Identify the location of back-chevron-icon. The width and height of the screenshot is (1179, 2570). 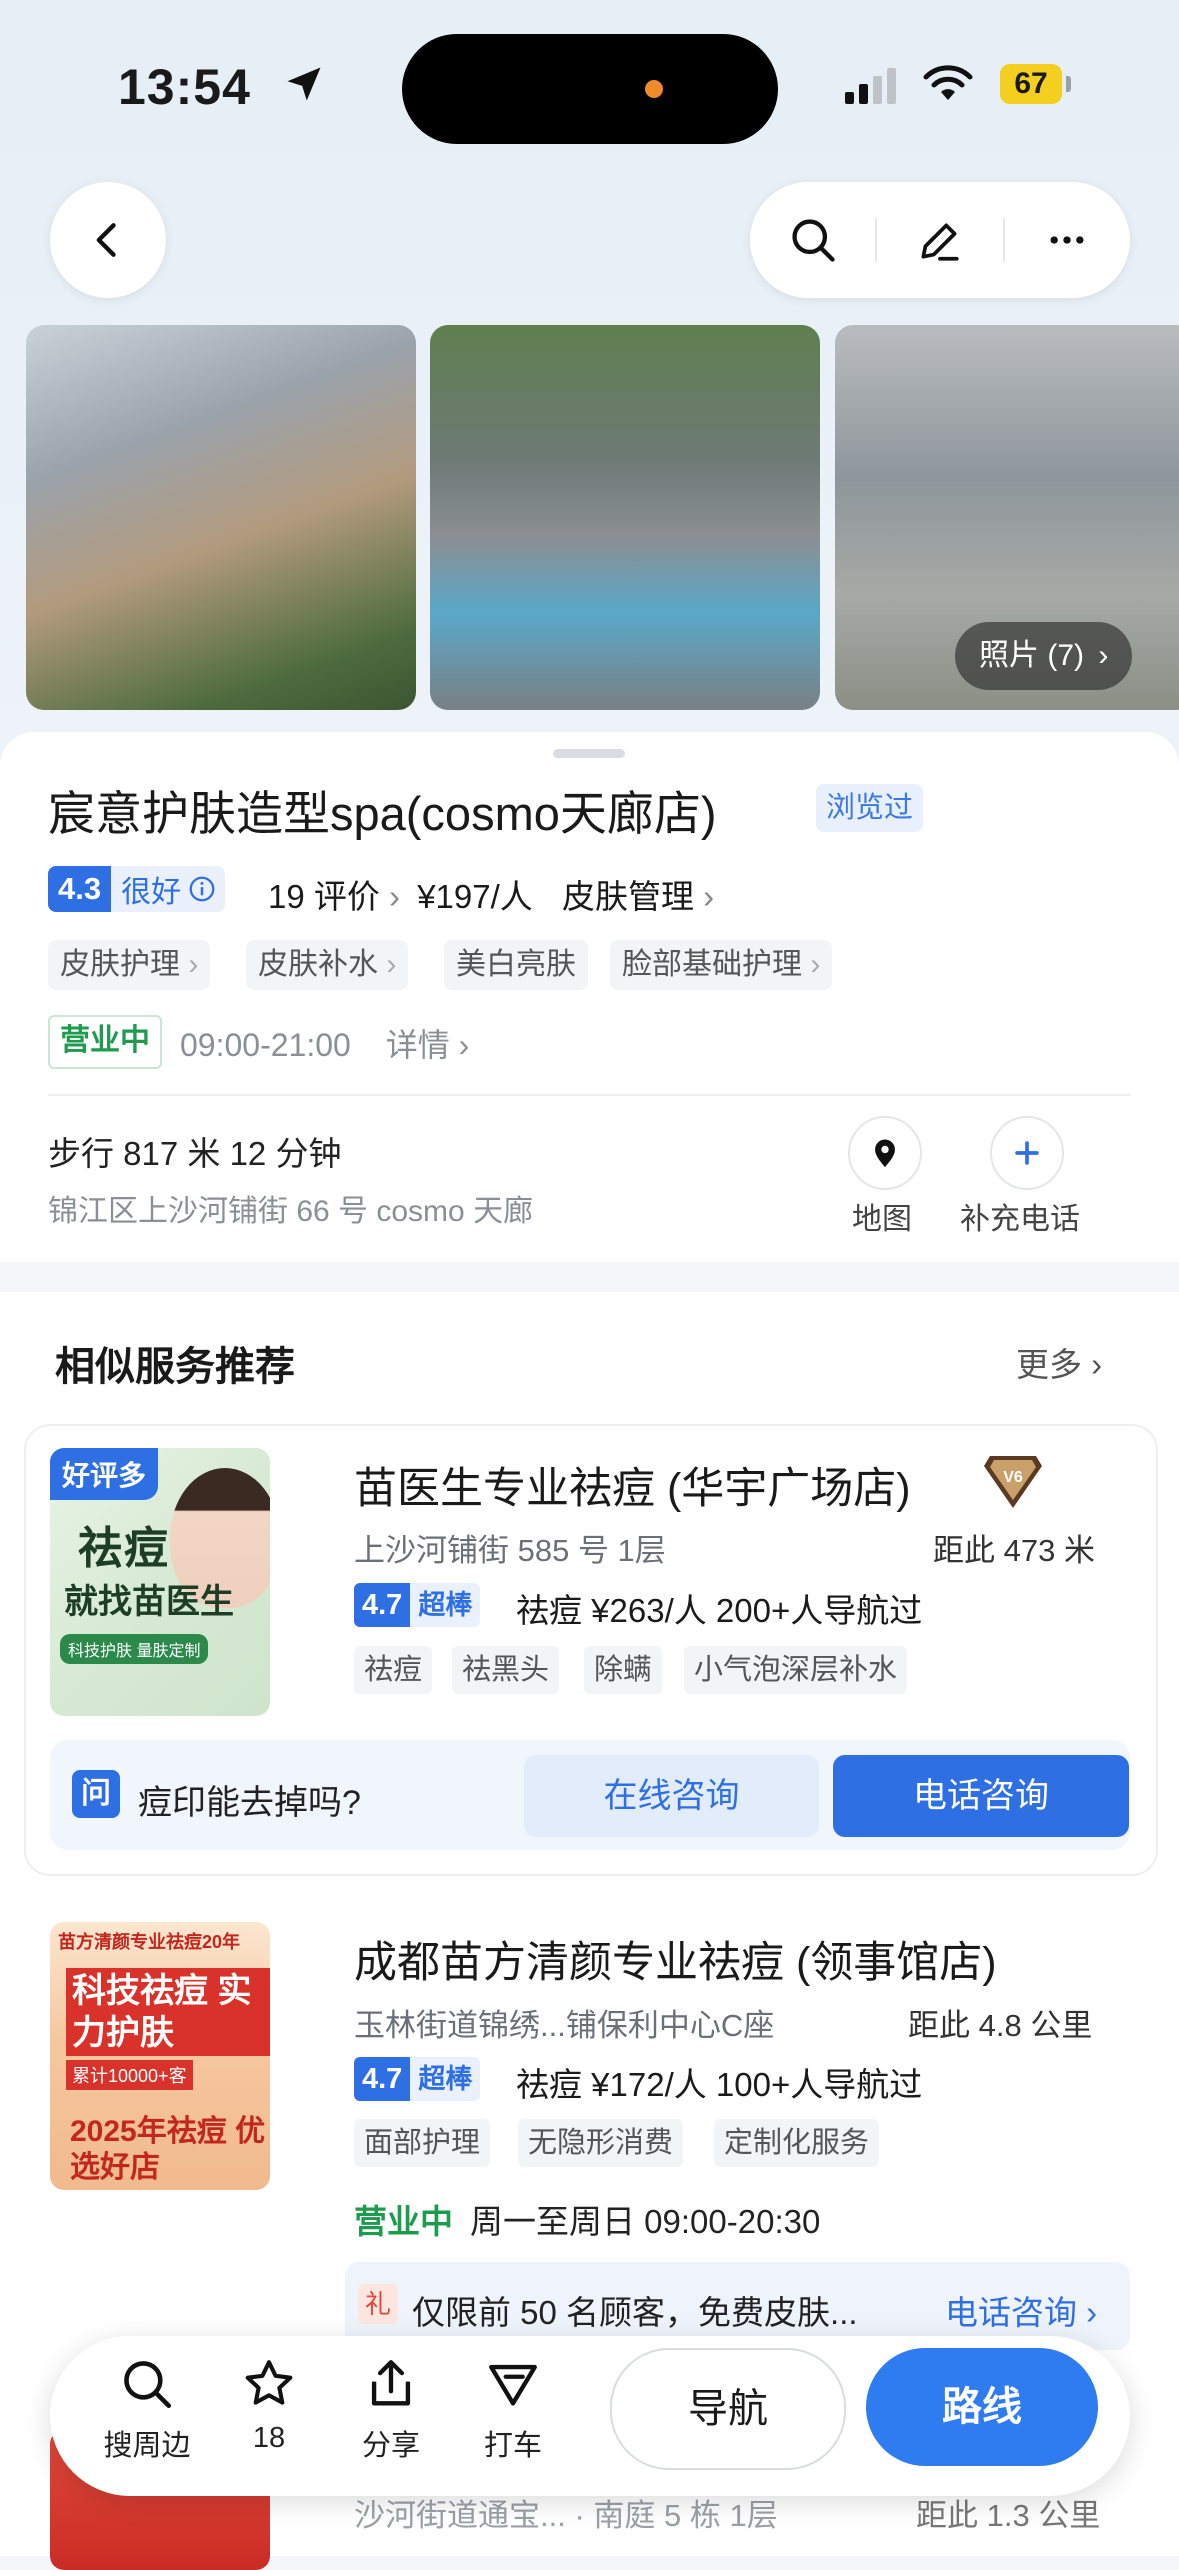
(106, 240).